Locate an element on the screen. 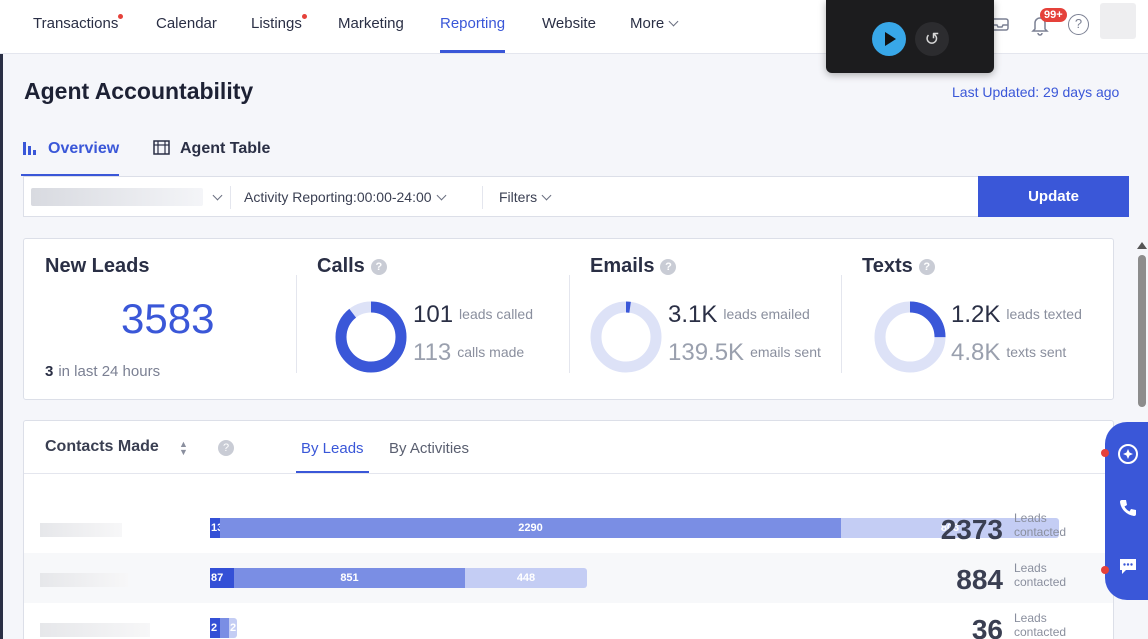  avatar is located at coordinates (1118, 21).